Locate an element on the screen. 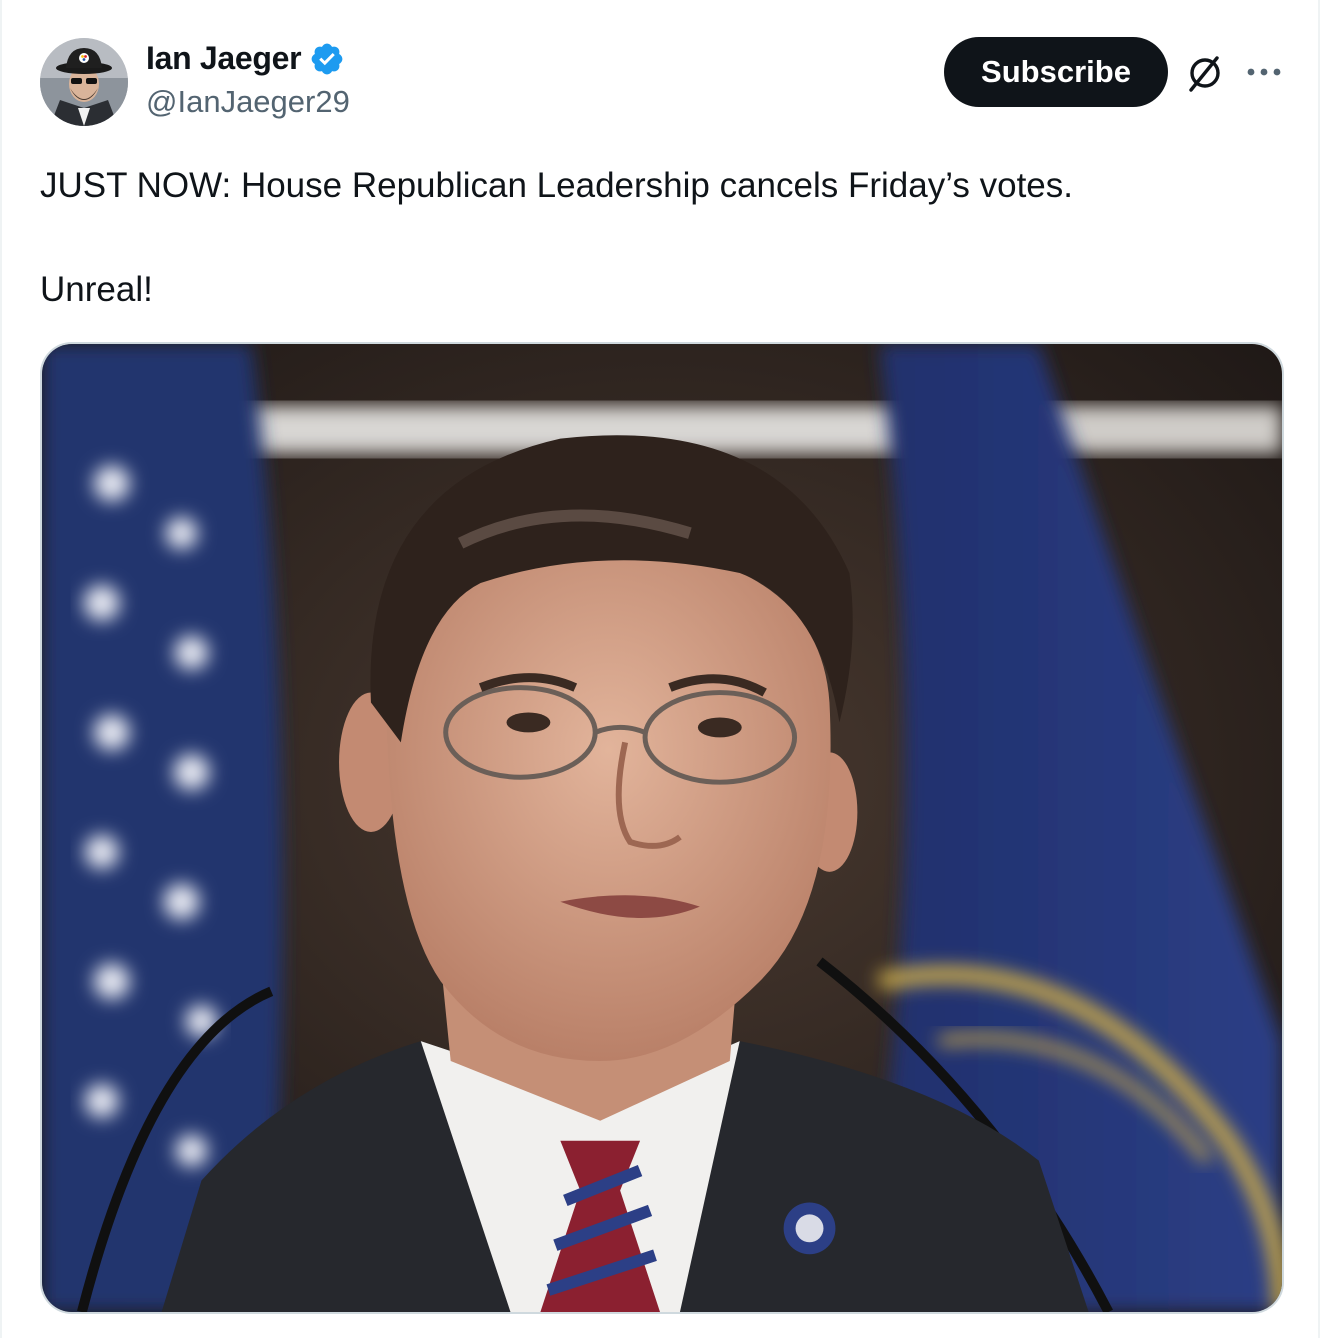  avatar is located at coordinates (84, 82).